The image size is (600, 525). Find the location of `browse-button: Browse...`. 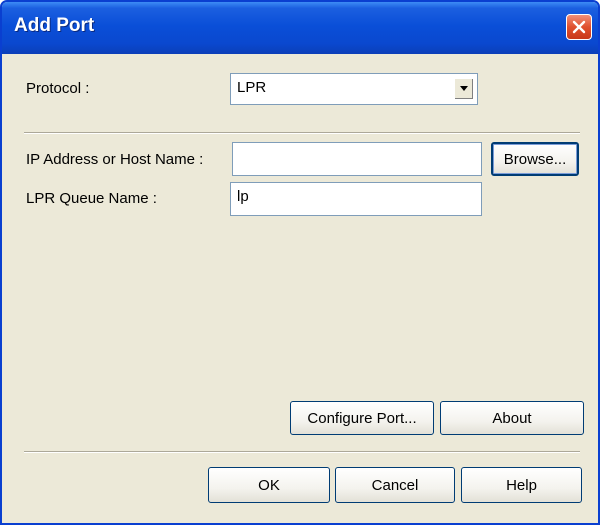

browse-button: Browse... is located at coordinates (535, 159).